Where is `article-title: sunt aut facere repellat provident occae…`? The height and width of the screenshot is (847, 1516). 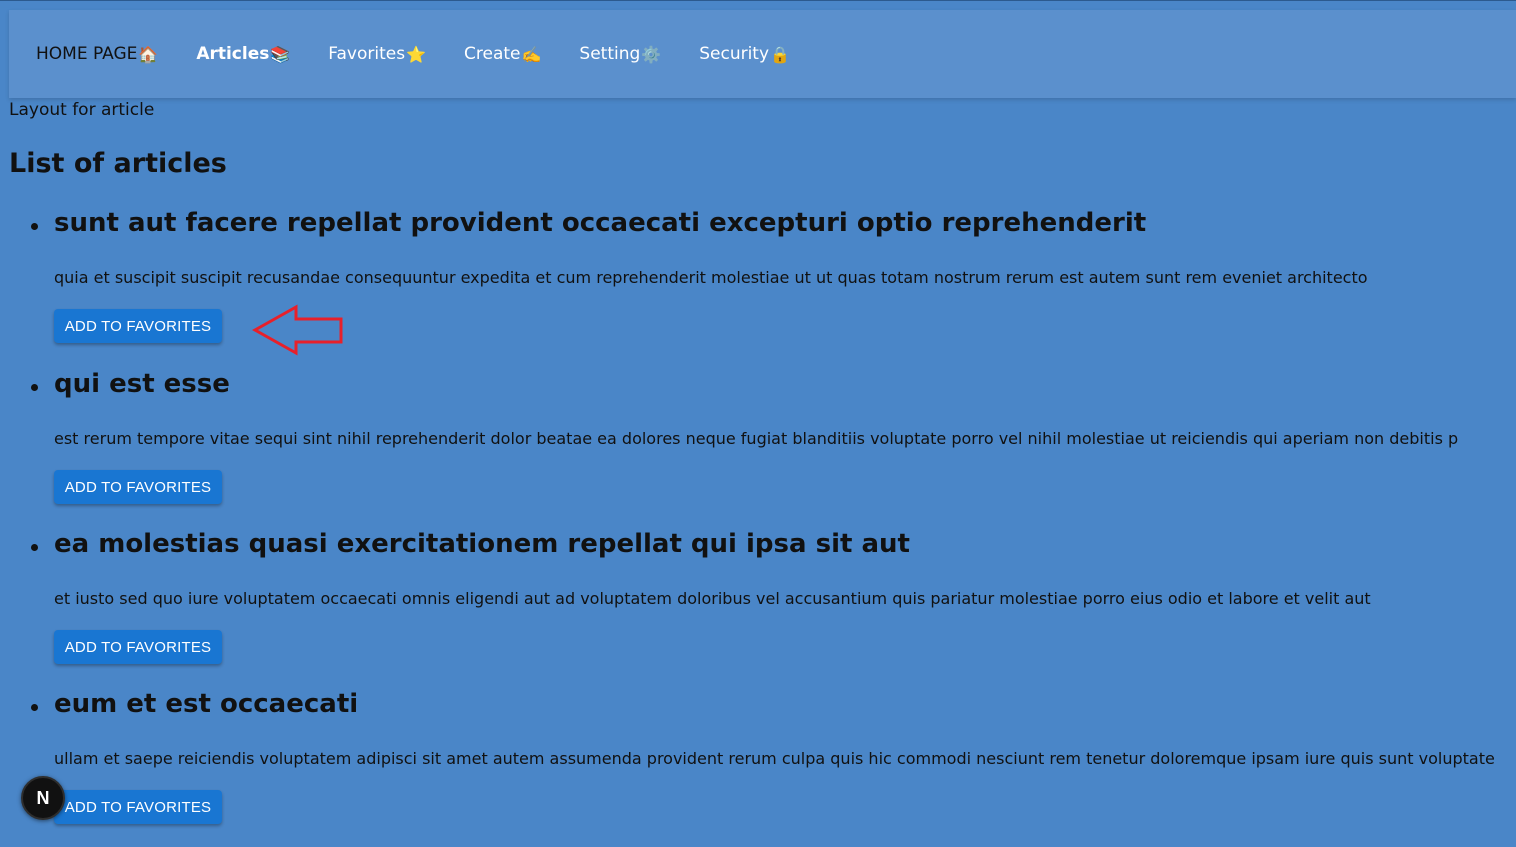 article-title: sunt aut facere repellat provident occae… is located at coordinates (600, 223).